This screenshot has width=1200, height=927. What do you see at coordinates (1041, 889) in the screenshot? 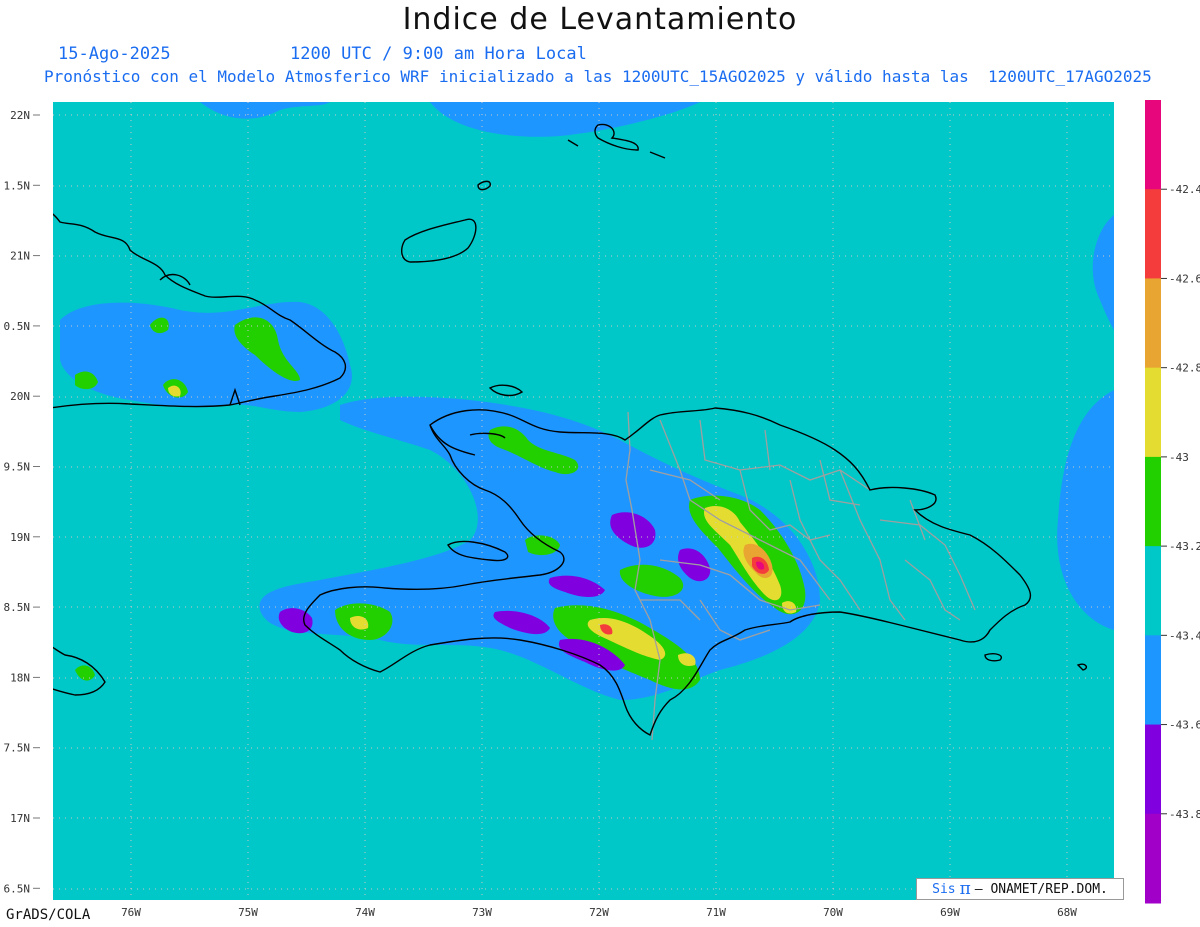
I see `credit-org: – ONAMET/REP.DOM.` at bounding box center [1041, 889].